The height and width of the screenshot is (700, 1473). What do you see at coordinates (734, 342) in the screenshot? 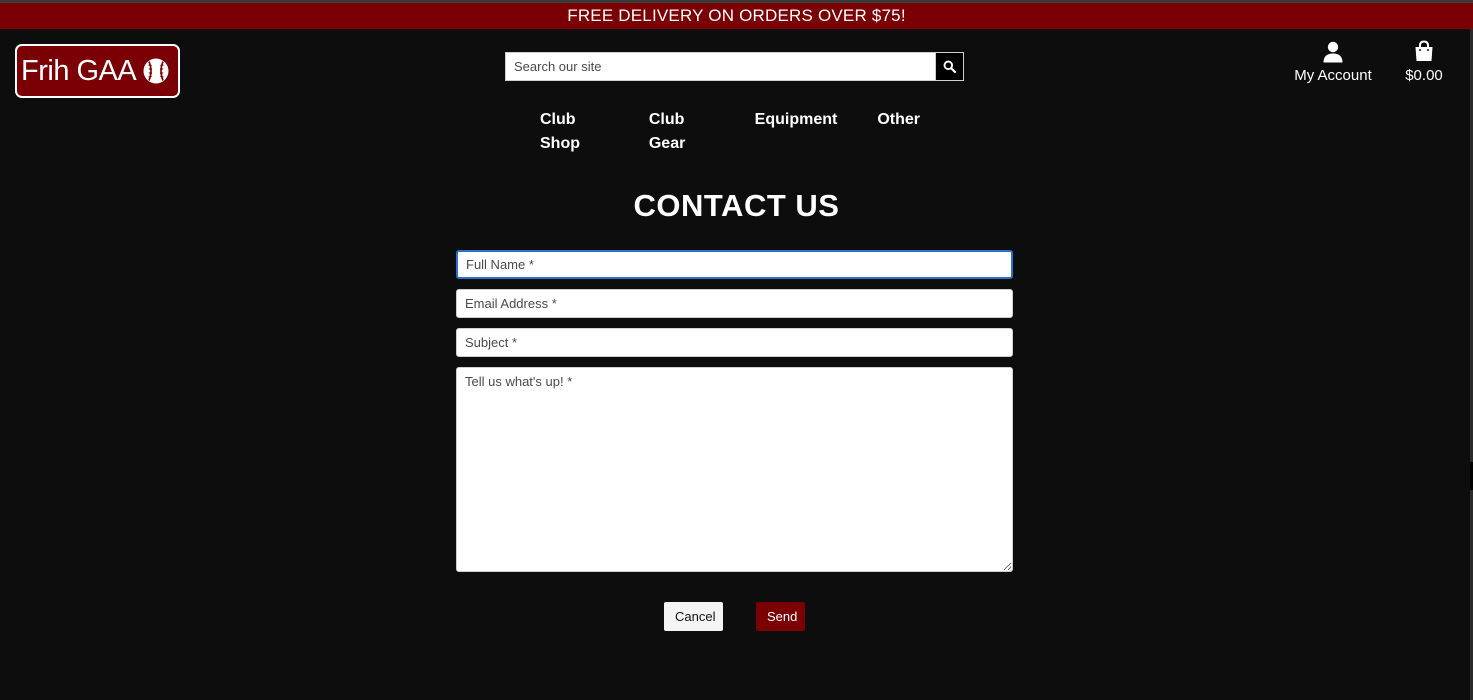
I see `subject-field` at bounding box center [734, 342].